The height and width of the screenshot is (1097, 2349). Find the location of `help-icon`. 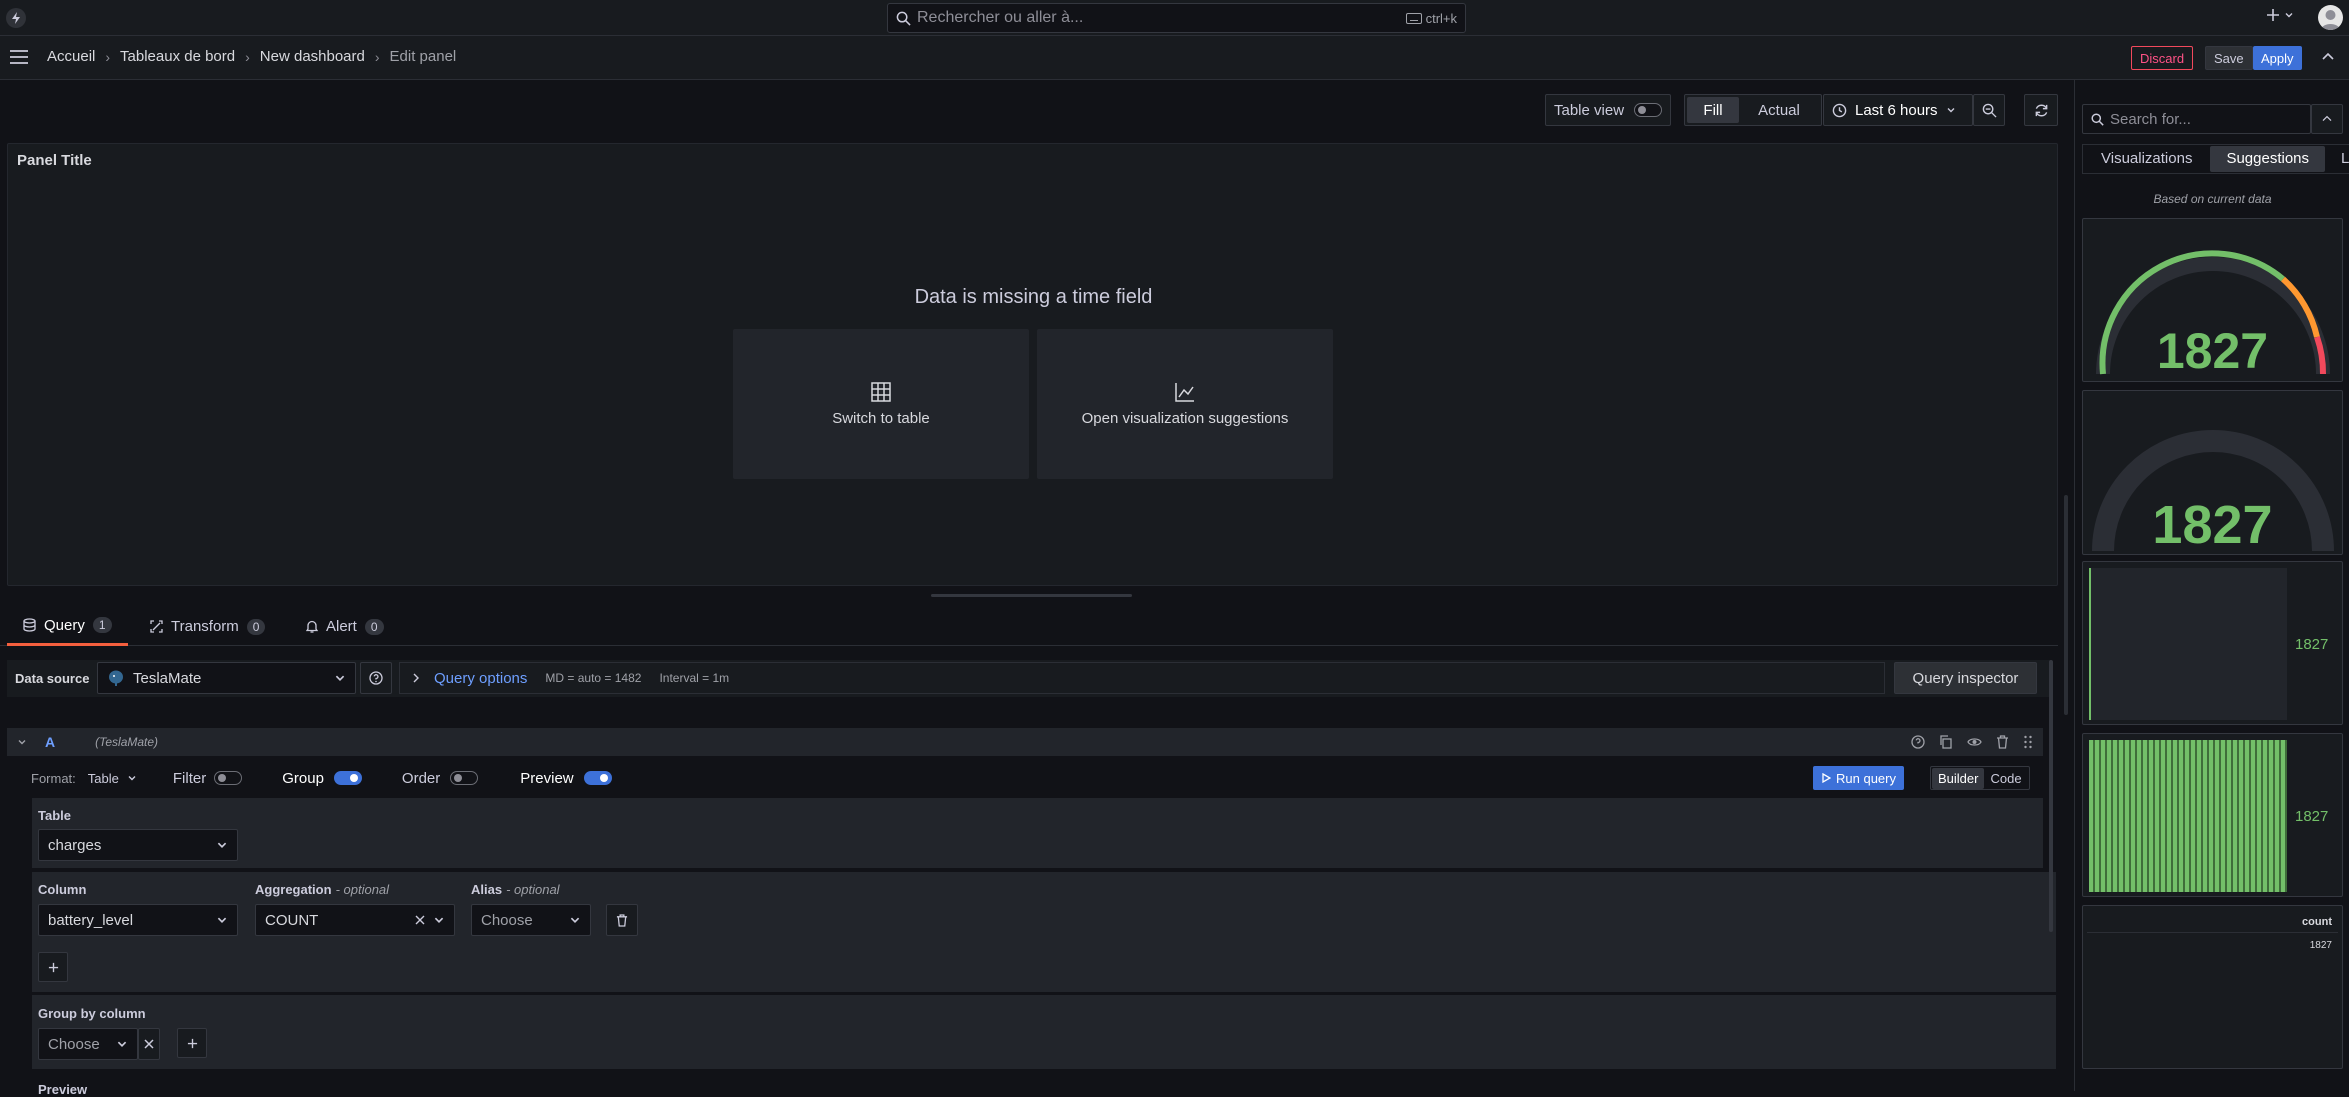

help-icon is located at coordinates (1918, 742).